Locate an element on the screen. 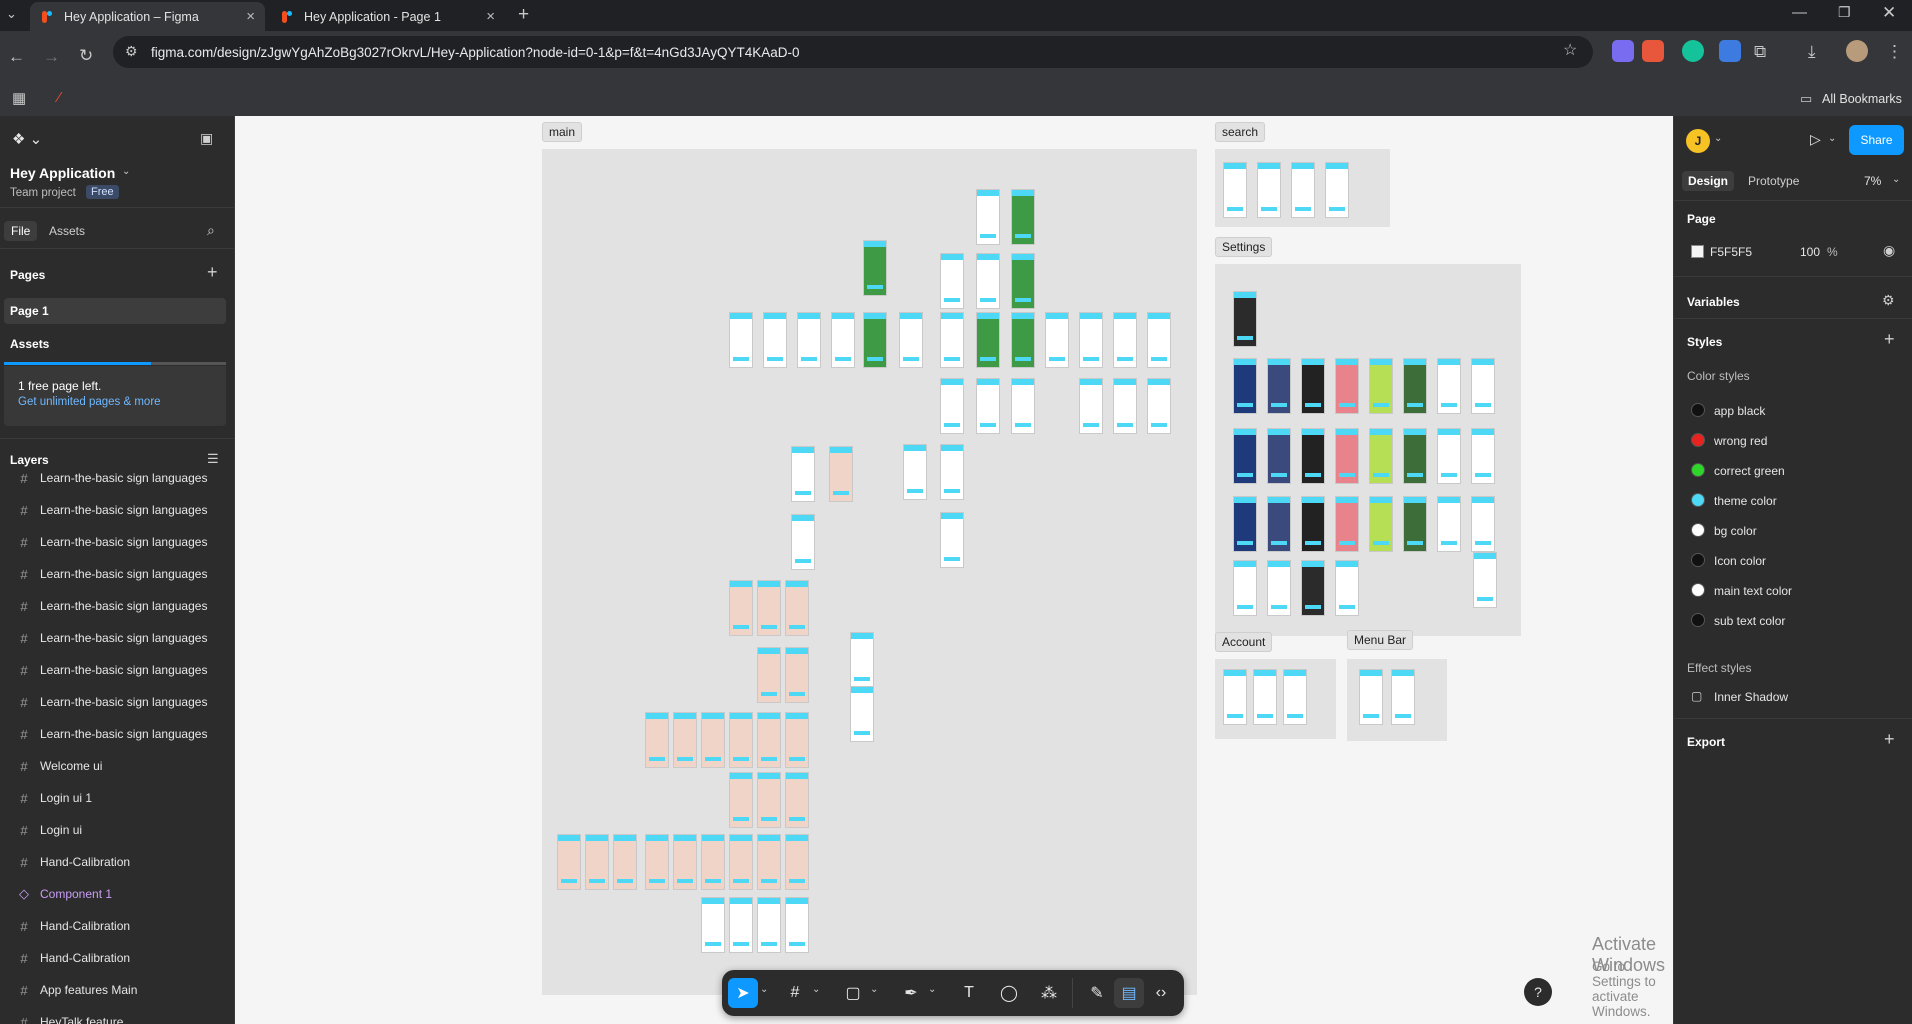  add-page-icon: + is located at coordinates (212, 272).